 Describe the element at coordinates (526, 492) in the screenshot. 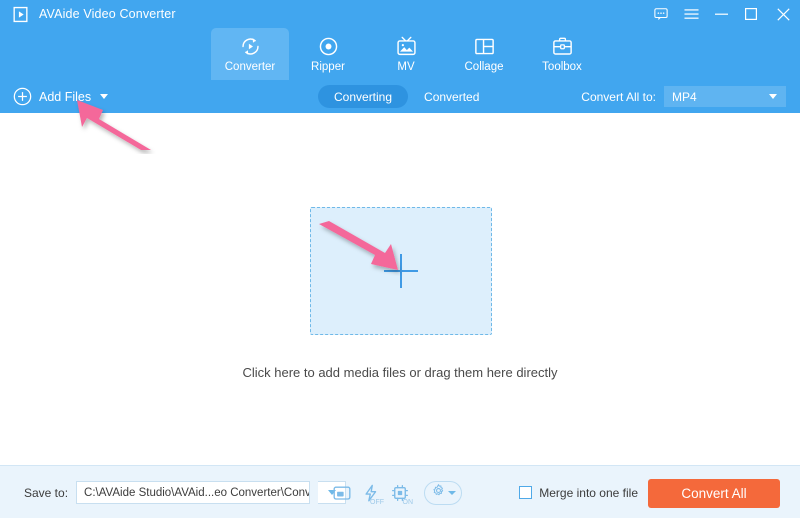

I see `merge-checkbox` at that location.